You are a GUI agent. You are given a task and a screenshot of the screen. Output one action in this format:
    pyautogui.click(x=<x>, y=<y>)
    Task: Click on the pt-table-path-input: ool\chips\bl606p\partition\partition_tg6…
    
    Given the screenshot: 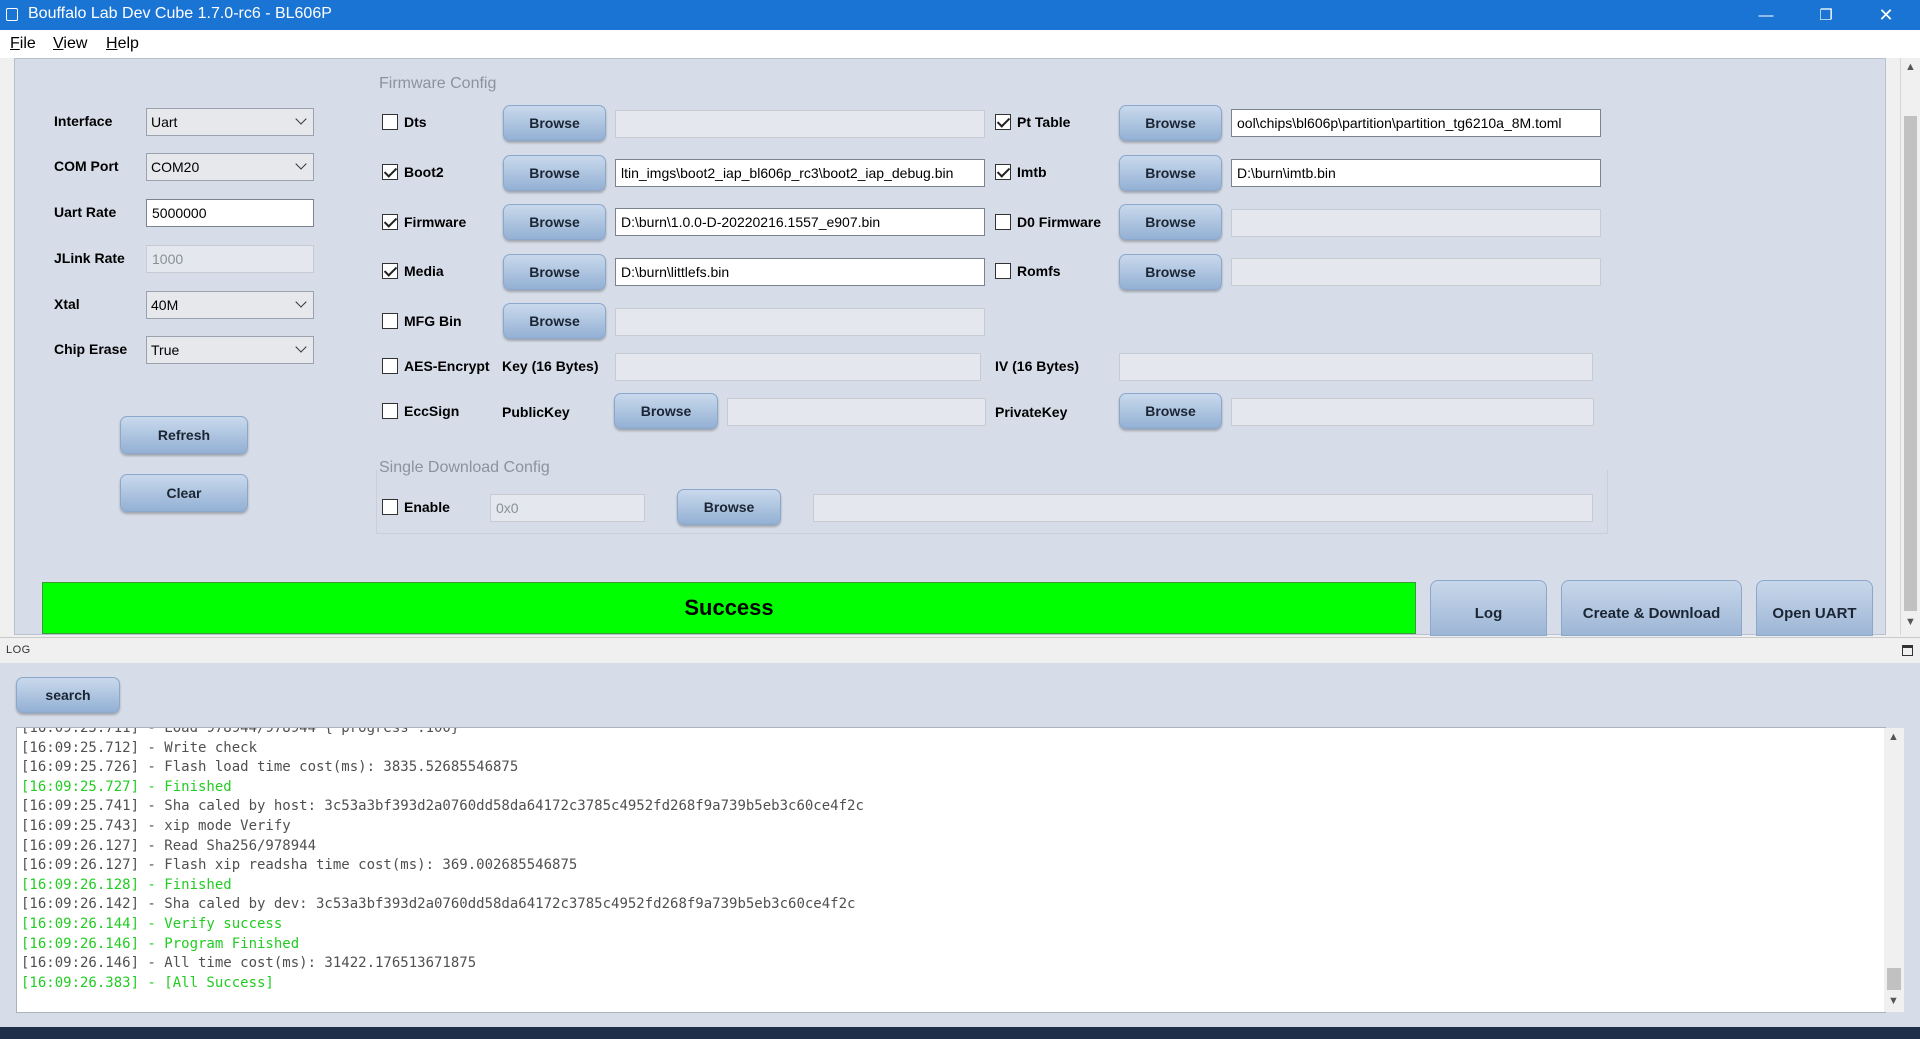 What is the action you would take?
    pyautogui.click(x=1416, y=123)
    